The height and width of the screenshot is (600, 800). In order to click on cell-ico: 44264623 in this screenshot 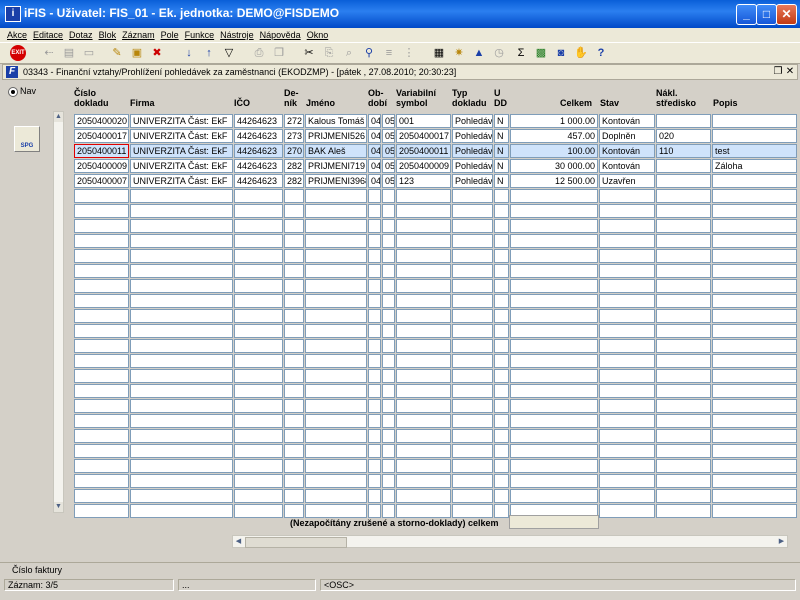, I will do `click(258, 181)`.